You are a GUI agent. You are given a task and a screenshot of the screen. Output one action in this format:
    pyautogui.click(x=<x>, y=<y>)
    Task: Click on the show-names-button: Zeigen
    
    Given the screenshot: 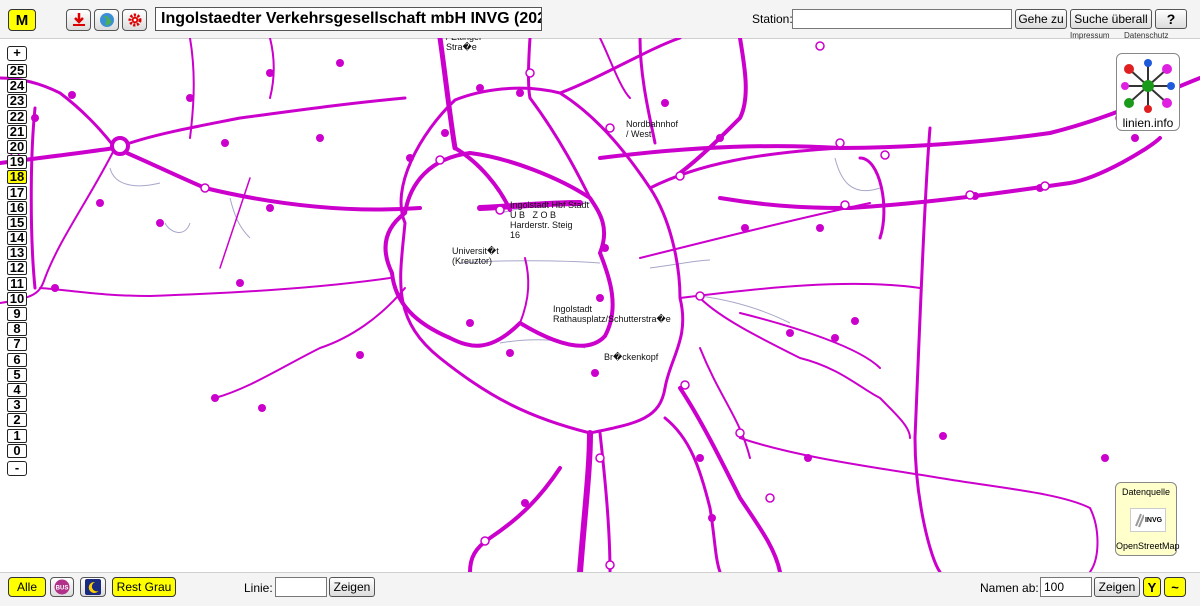 What is the action you would take?
    pyautogui.click(x=1117, y=587)
    